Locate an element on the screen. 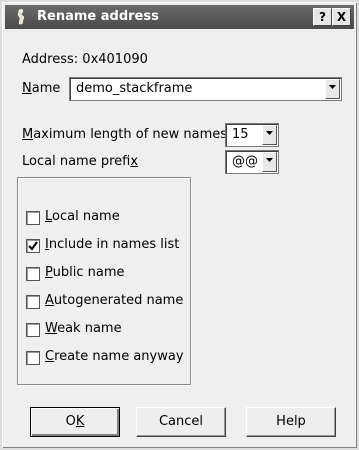 The image size is (359, 450). close-button: X is located at coordinates (341, 17).